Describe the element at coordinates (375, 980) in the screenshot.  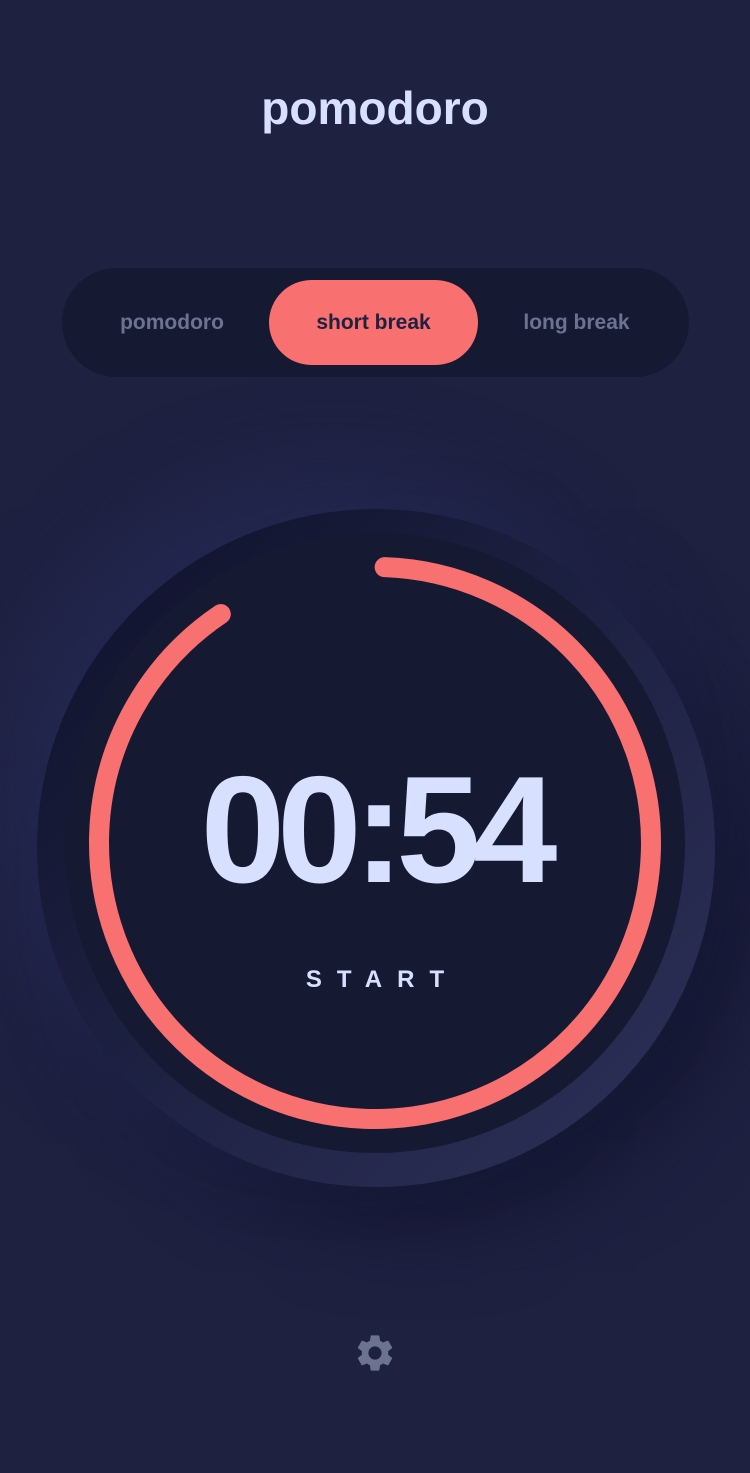
I see `start-button: START` at that location.